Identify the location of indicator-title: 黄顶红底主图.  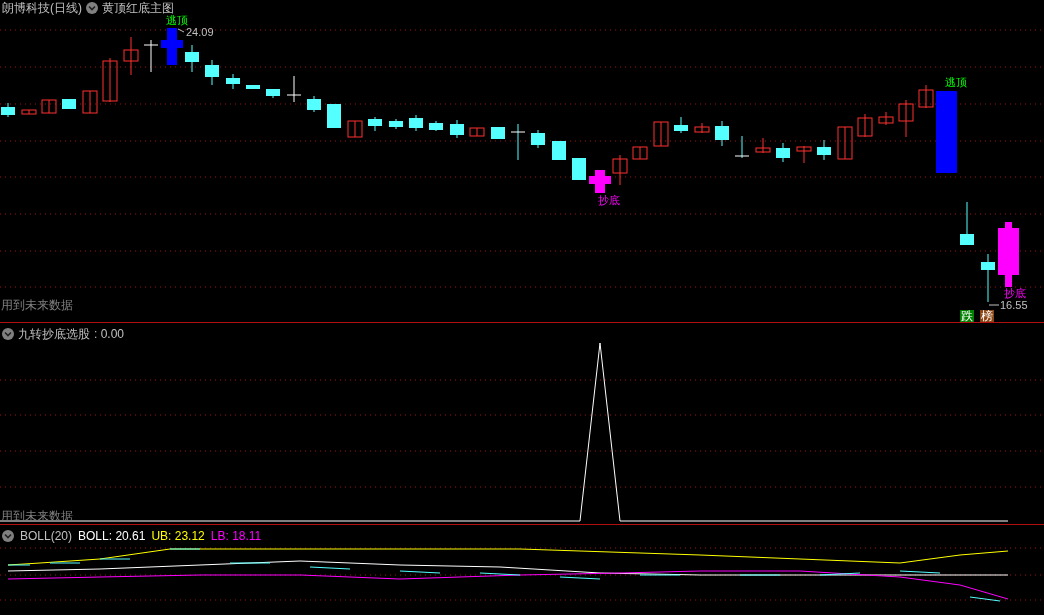
(138, 8).